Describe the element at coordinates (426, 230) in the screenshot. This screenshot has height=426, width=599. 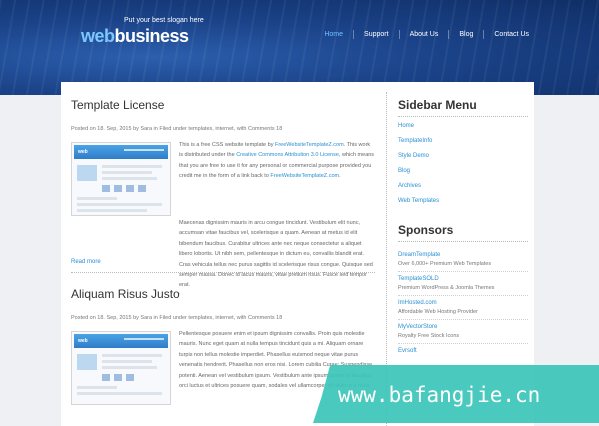
I see `sponsors-title: Sponsors` at that location.